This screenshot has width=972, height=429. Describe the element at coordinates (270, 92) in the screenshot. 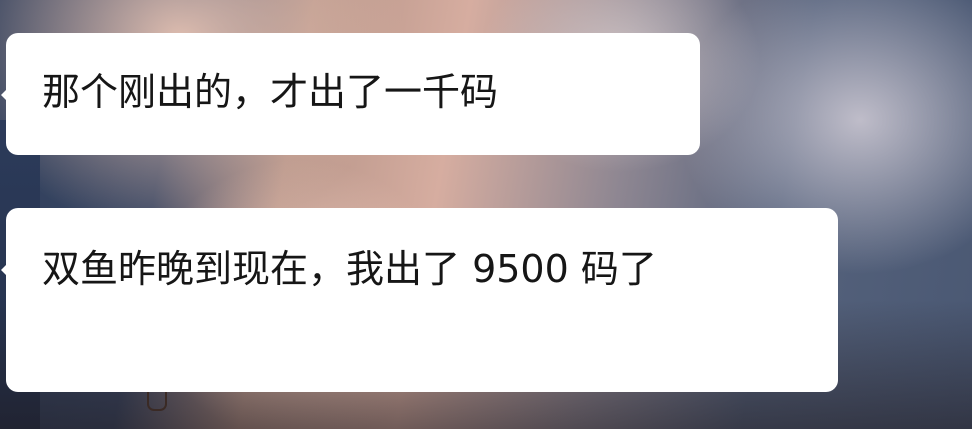

I see `message-text: 那个刚出的，才出了一千码` at that location.